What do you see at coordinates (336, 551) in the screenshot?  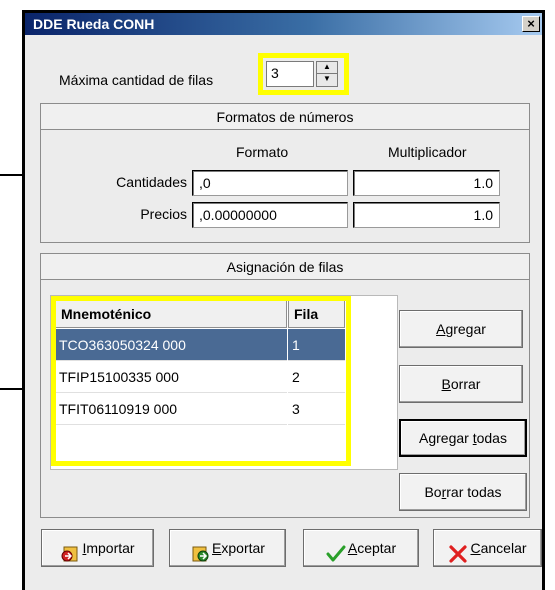 I see `checkmark-icon` at bounding box center [336, 551].